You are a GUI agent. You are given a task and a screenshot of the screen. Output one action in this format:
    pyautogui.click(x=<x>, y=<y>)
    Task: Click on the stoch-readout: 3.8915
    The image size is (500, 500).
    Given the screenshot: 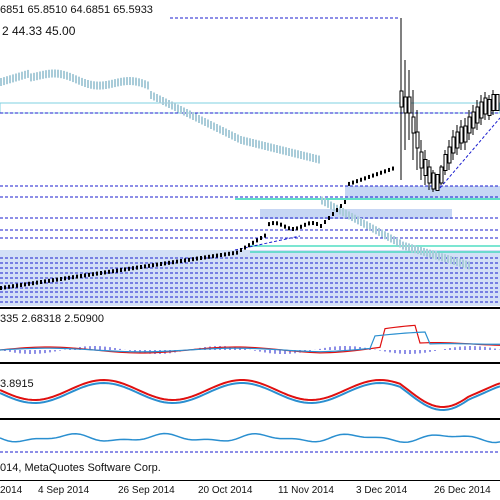 What is the action you would take?
    pyautogui.click(x=17, y=384)
    